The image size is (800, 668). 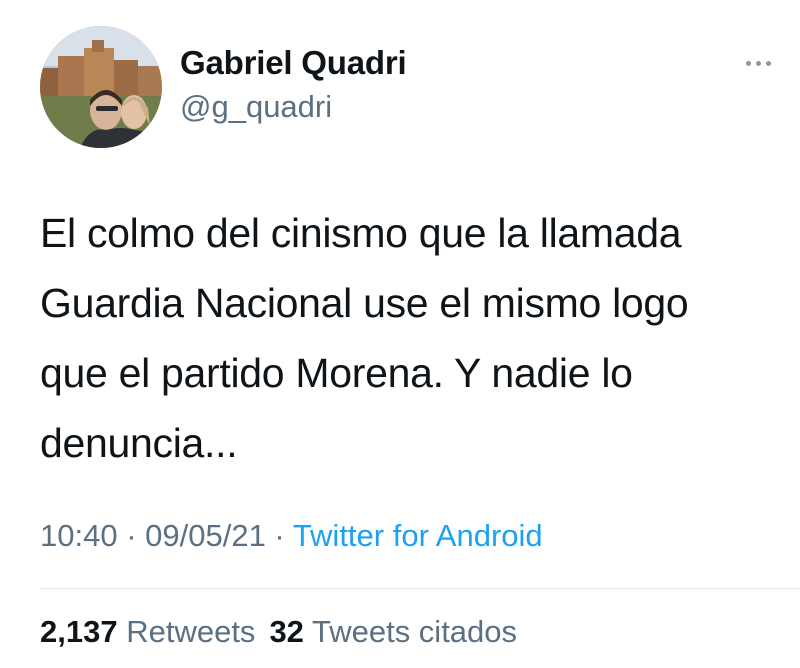 I want to click on author-handle: @g_quadri, so click(x=256, y=107).